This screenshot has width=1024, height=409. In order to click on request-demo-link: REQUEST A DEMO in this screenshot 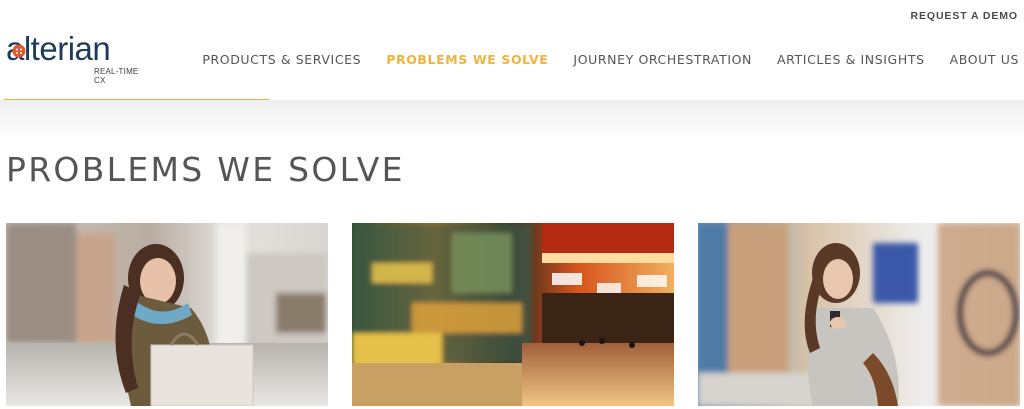, I will do `click(965, 16)`.